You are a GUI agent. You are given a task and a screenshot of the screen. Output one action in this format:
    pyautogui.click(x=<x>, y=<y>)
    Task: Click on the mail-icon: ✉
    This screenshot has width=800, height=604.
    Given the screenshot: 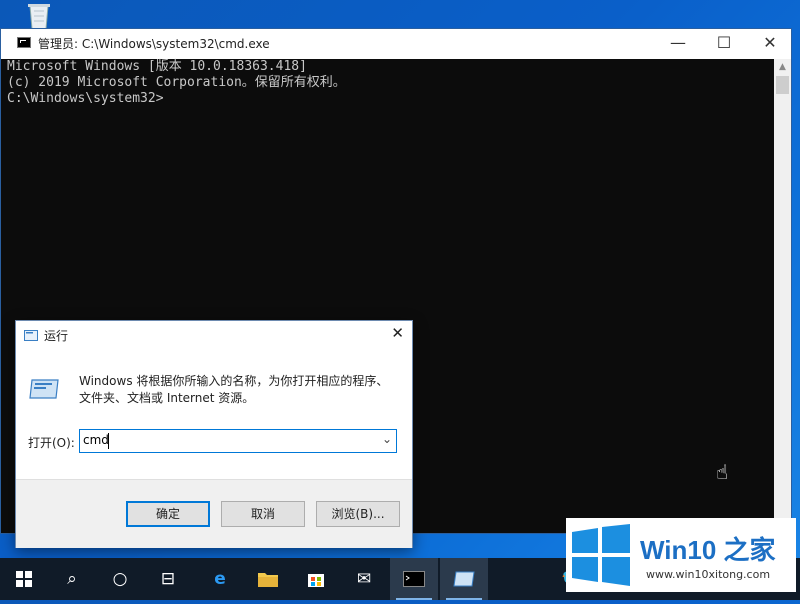 What is the action you would take?
    pyautogui.click(x=364, y=579)
    